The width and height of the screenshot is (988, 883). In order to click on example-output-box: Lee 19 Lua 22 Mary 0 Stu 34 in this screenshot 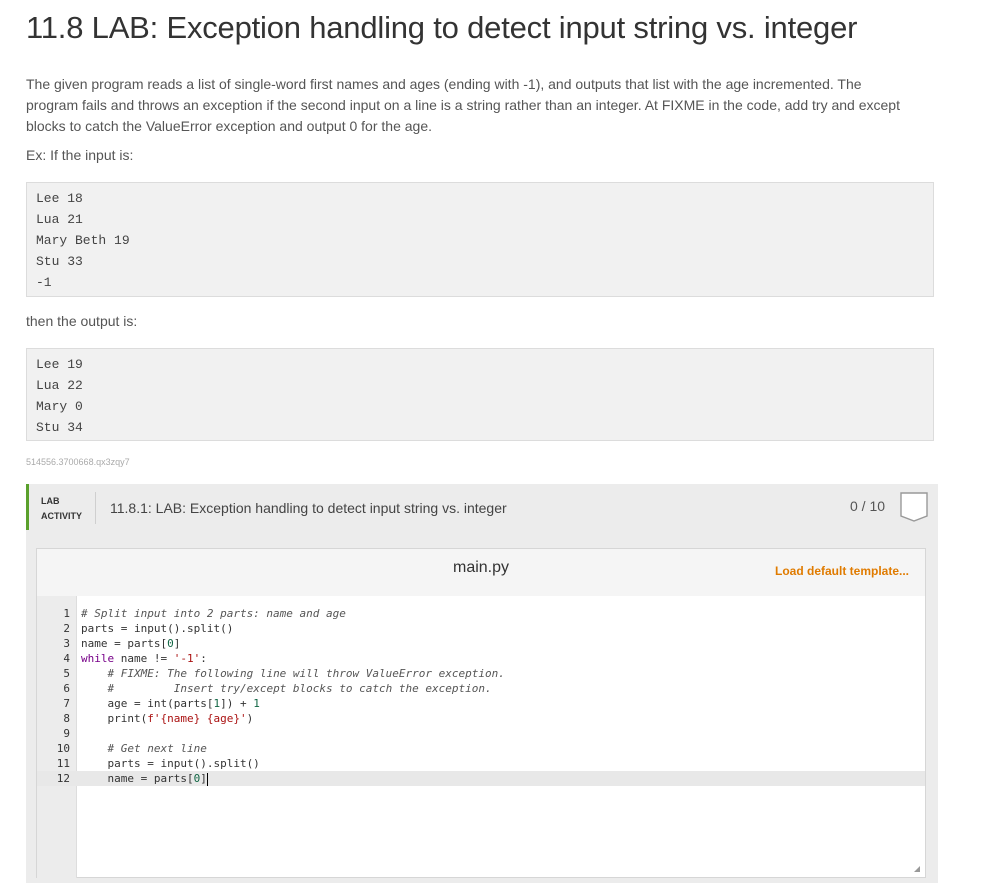, I will do `click(480, 394)`.